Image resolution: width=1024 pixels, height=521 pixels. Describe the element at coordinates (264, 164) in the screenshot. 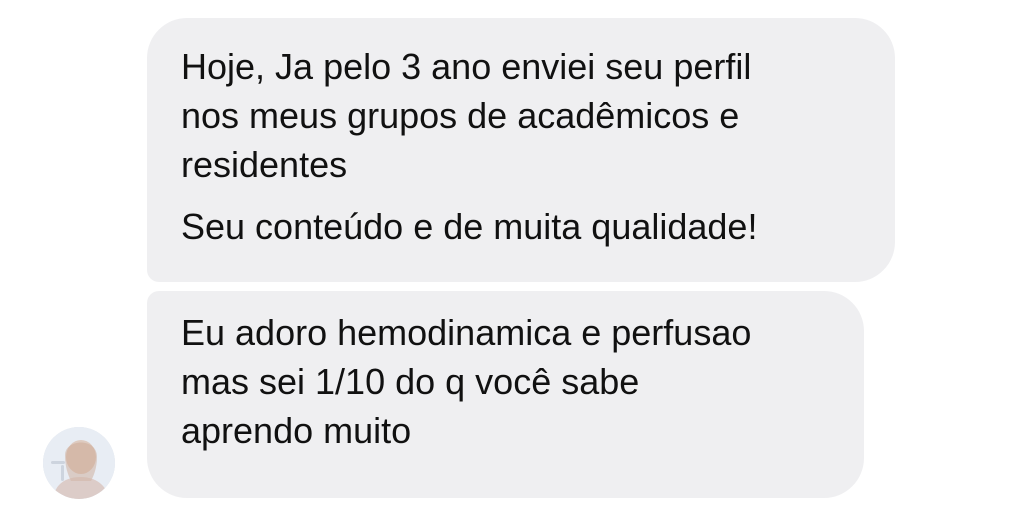

I see `message-text-line: residentes` at that location.